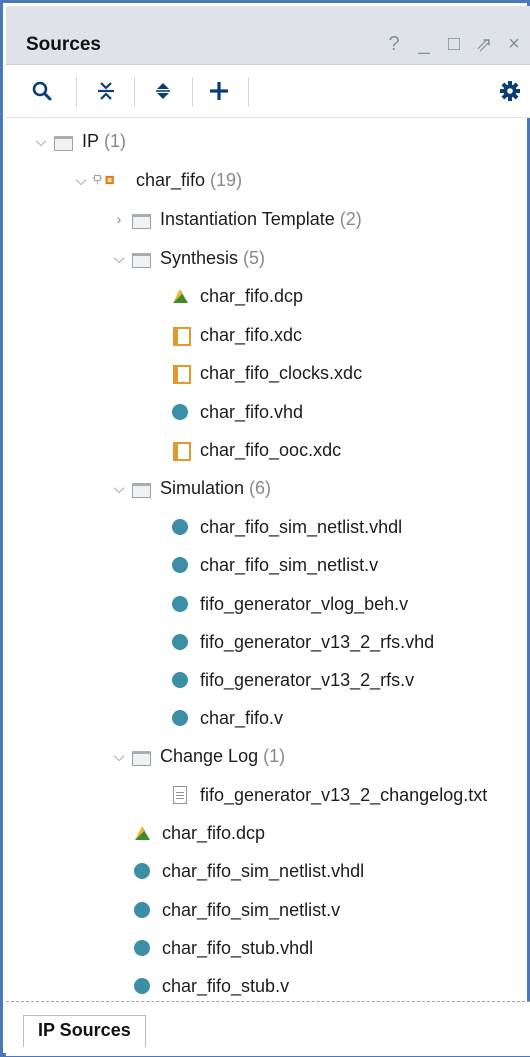 Image resolution: width=530 pixels, height=1057 pixels. What do you see at coordinates (182, 795) in the screenshot?
I see `text-file-icon` at bounding box center [182, 795].